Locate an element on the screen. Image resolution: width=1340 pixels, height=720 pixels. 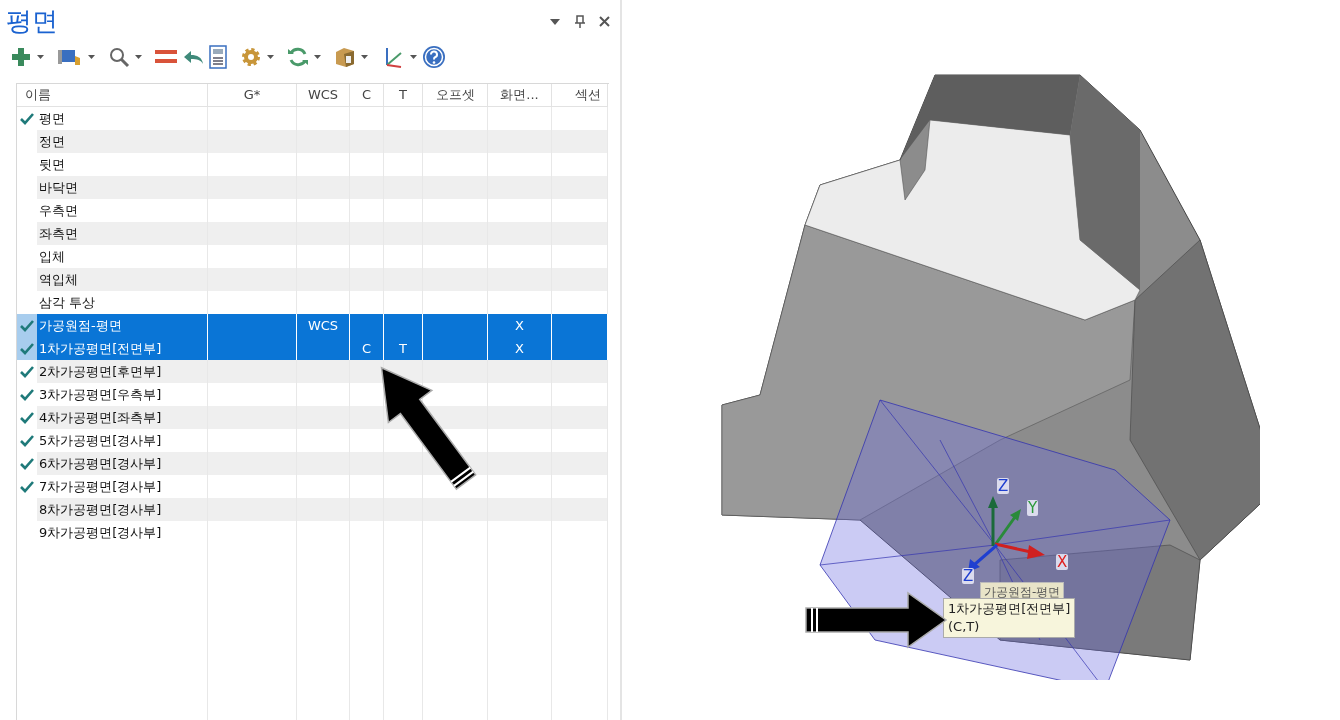
name-cell: 8차가공평면[경사부] is located at coordinates (122, 509).